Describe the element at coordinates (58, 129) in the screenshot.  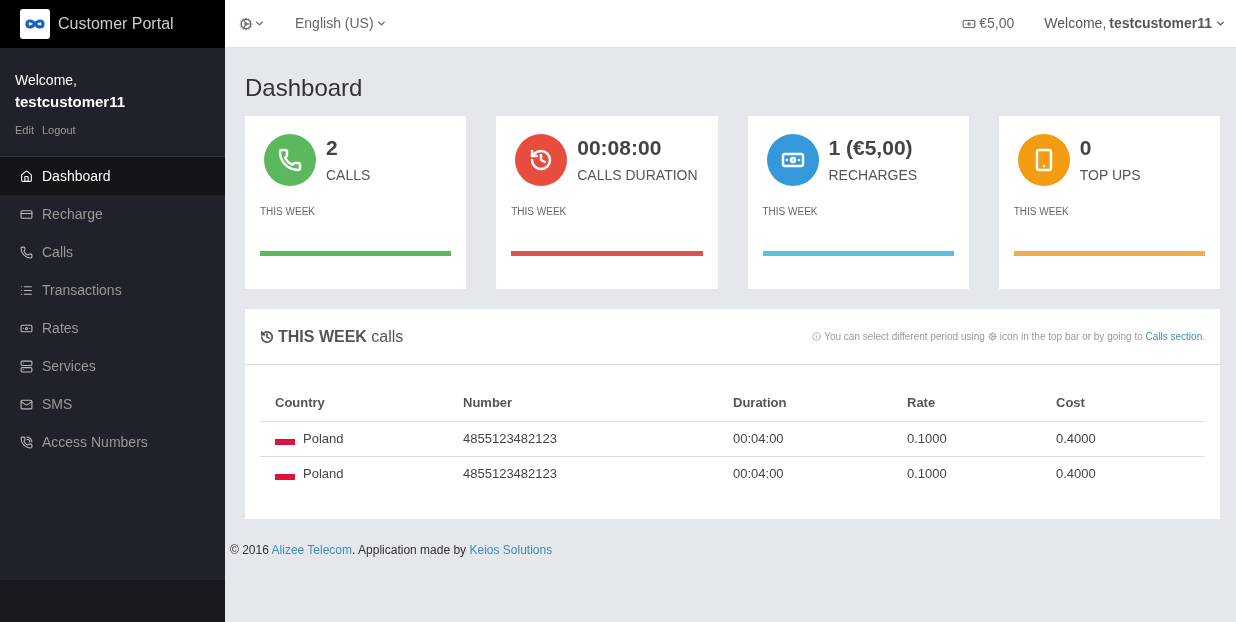
I see `profile-link: Logout` at that location.